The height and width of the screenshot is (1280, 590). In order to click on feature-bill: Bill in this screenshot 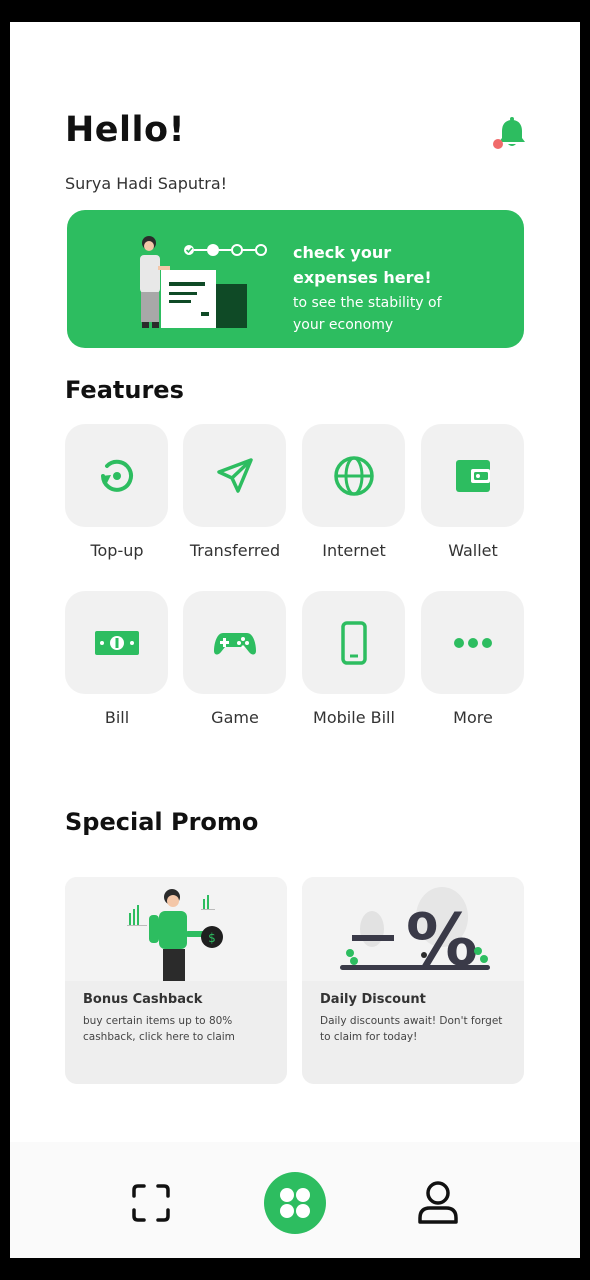, I will do `click(117, 659)`.